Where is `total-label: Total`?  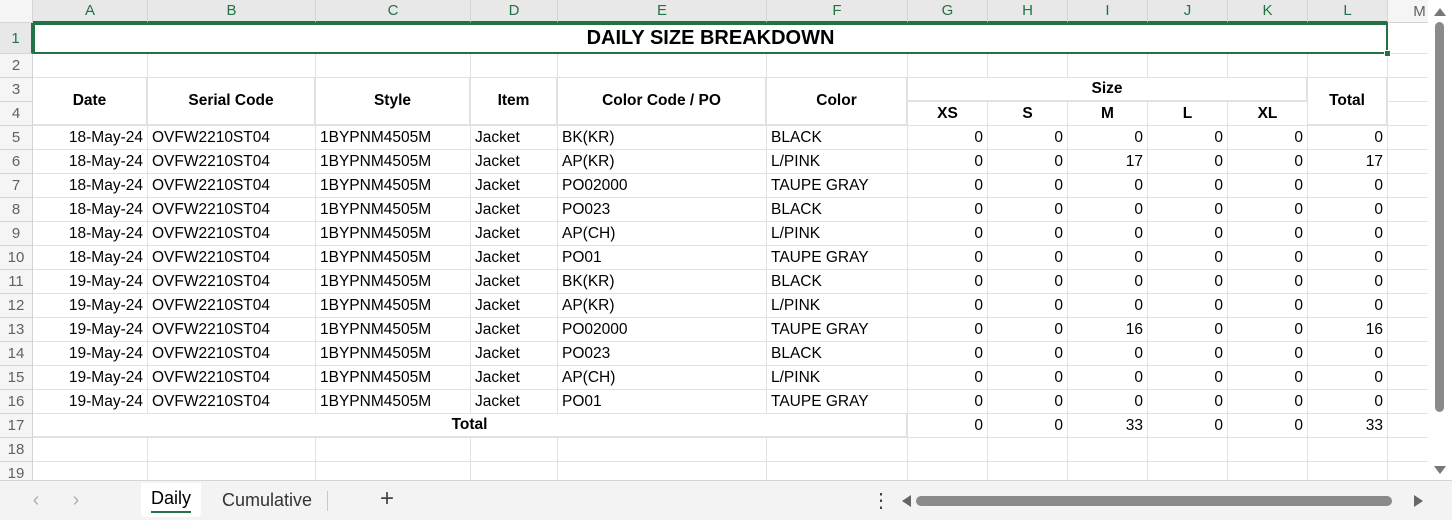 total-label: Total is located at coordinates (470, 425).